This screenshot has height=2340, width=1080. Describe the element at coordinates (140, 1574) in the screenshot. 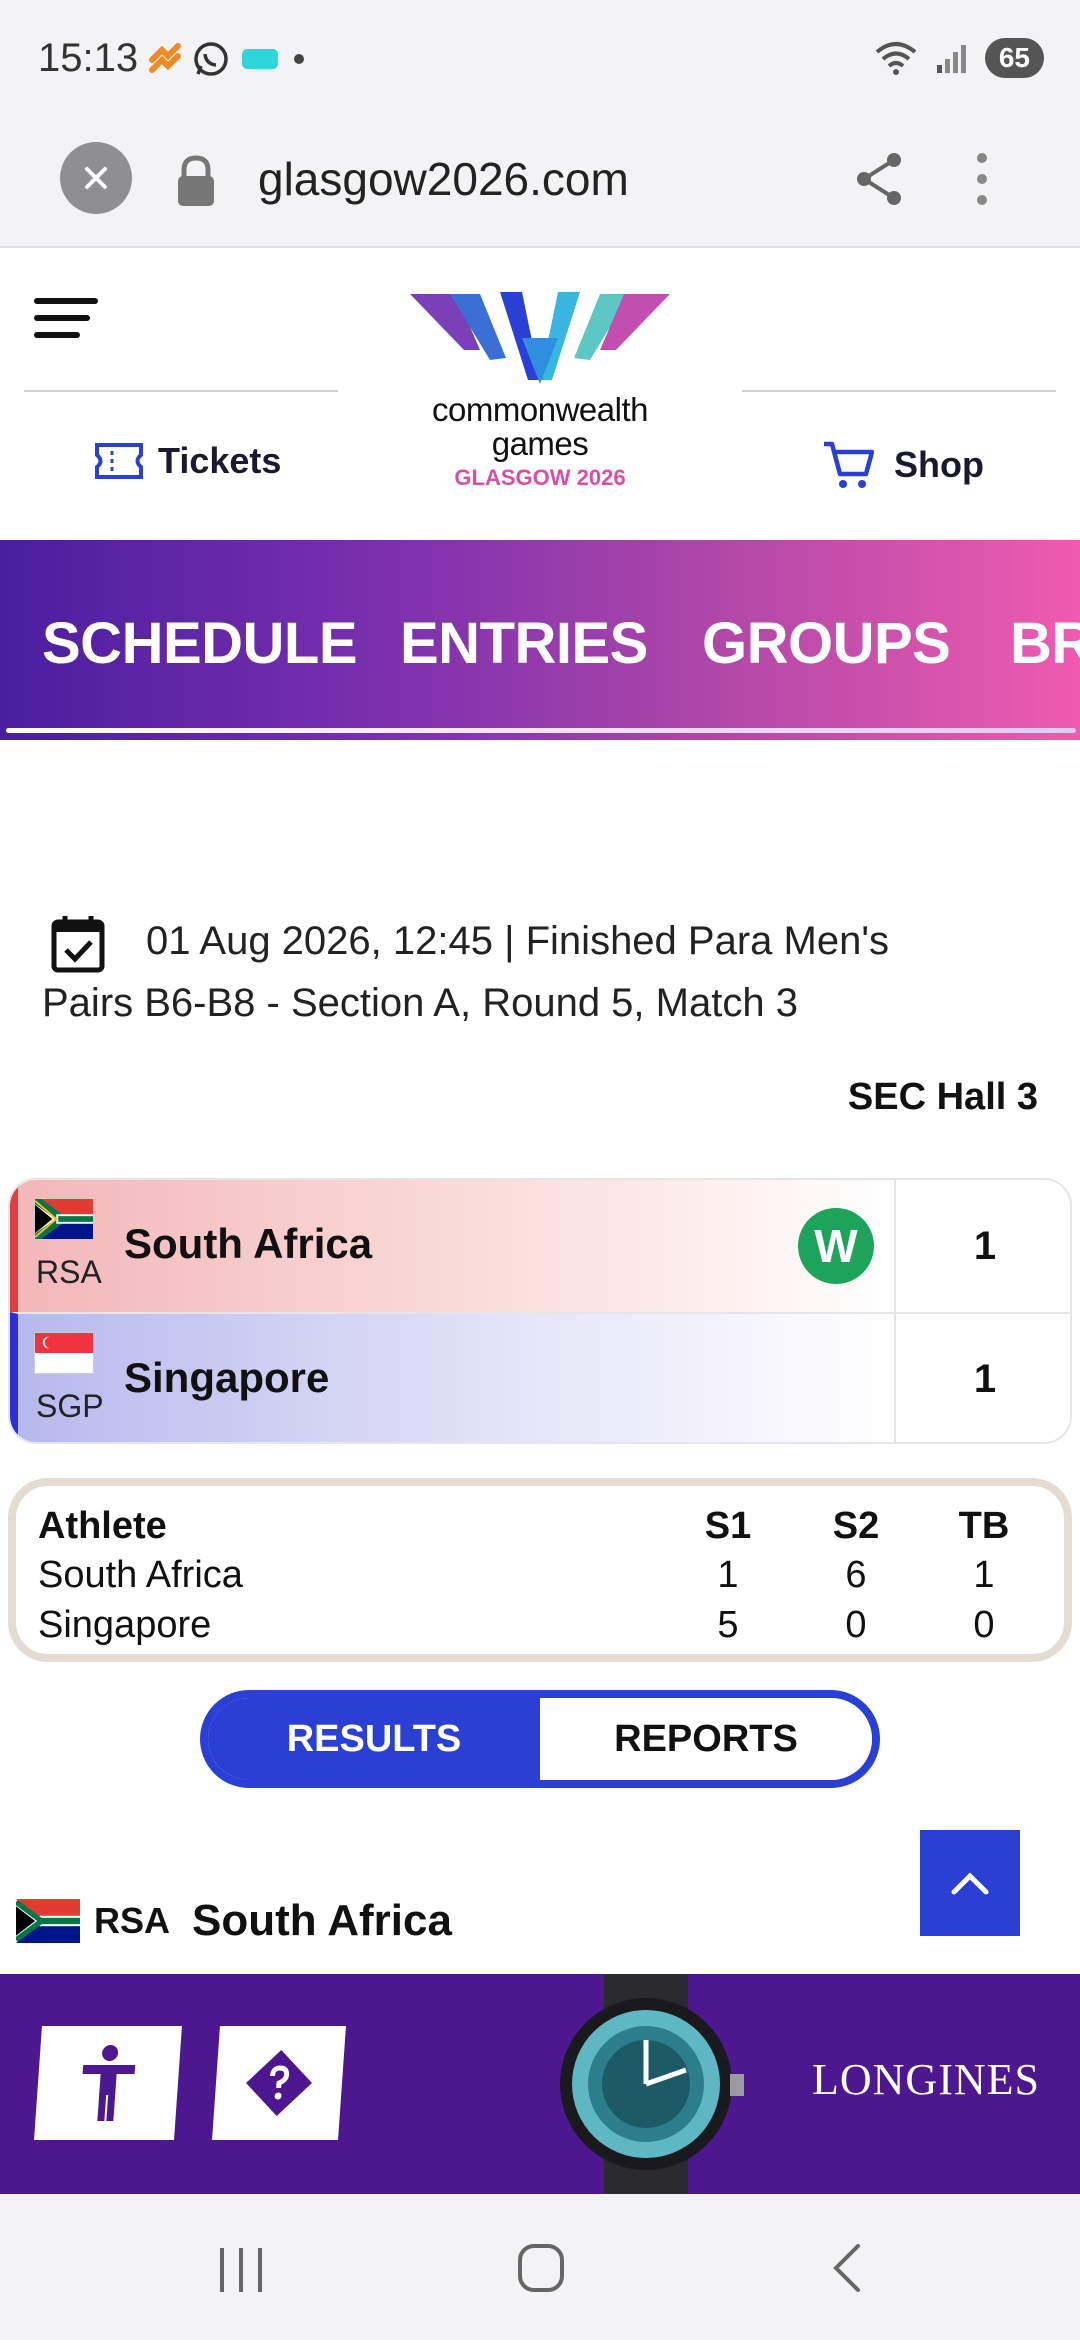

I see `table-cell: South Africa` at that location.